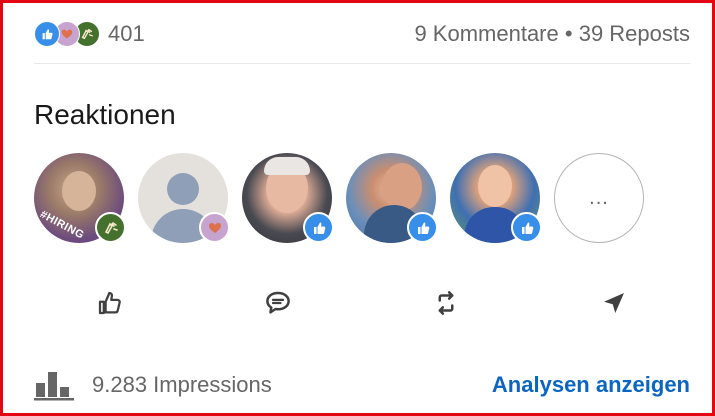 The image size is (715, 416). What do you see at coordinates (105, 114) in the screenshot?
I see `reactions-heading: Reaktionen` at bounding box center [105, 114].